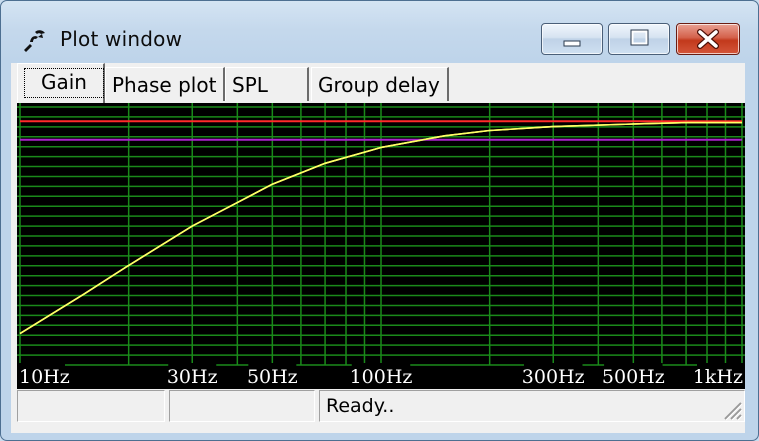  I want to click on maximize-button, so click(639, 39).